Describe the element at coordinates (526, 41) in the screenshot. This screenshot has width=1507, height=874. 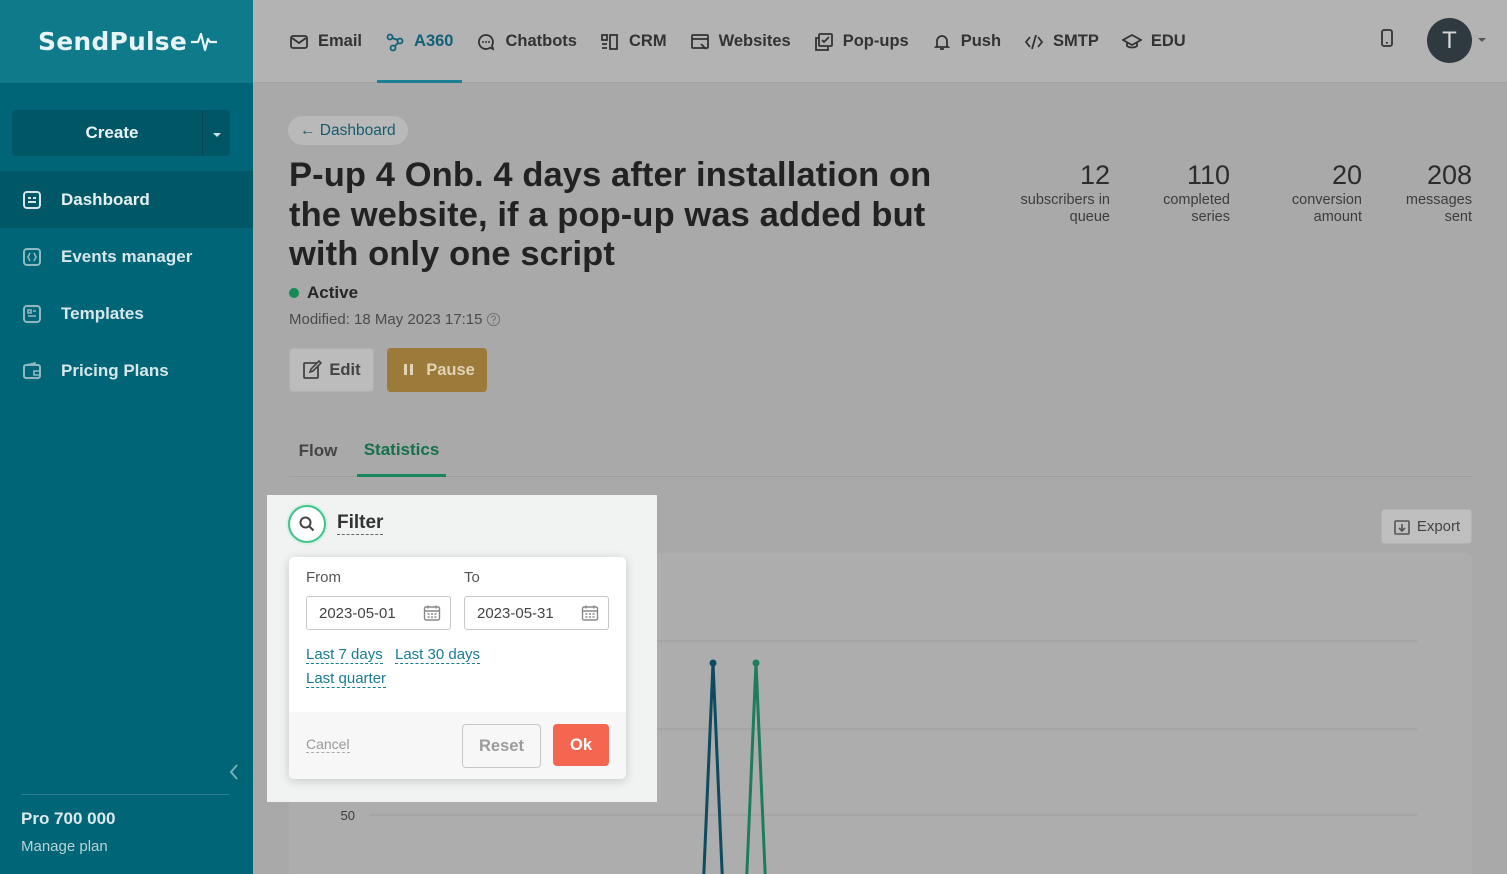
I see `nav-chatbots: Chatbots` at that location.